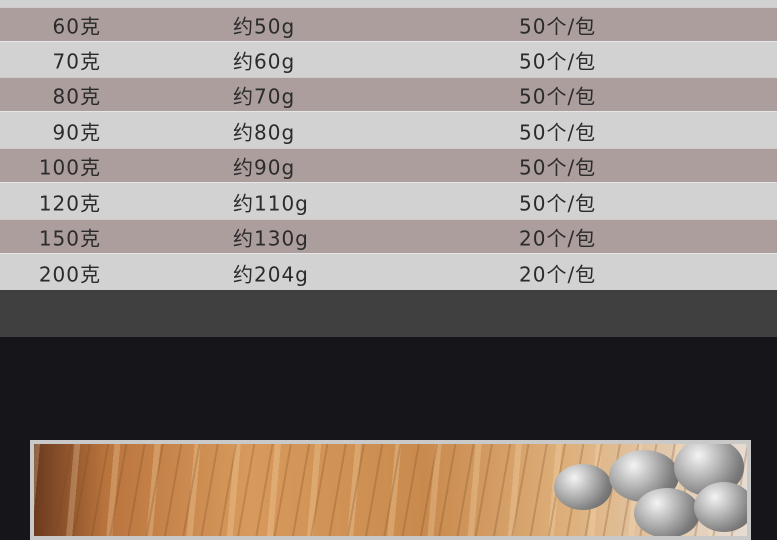 The image size is (777, 540). Describe the element at coordinates (69, 238) in the screenshot. I see `weight-cell: 150克` at that location.